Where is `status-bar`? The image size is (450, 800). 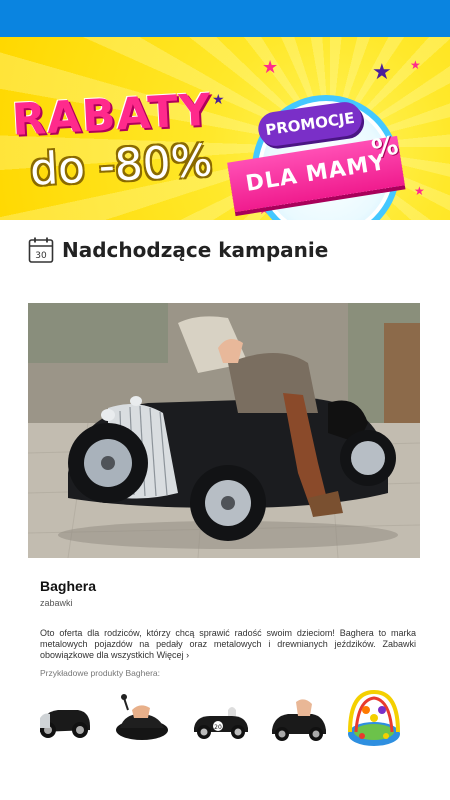
status-bar is located at coordinates (225, 18).